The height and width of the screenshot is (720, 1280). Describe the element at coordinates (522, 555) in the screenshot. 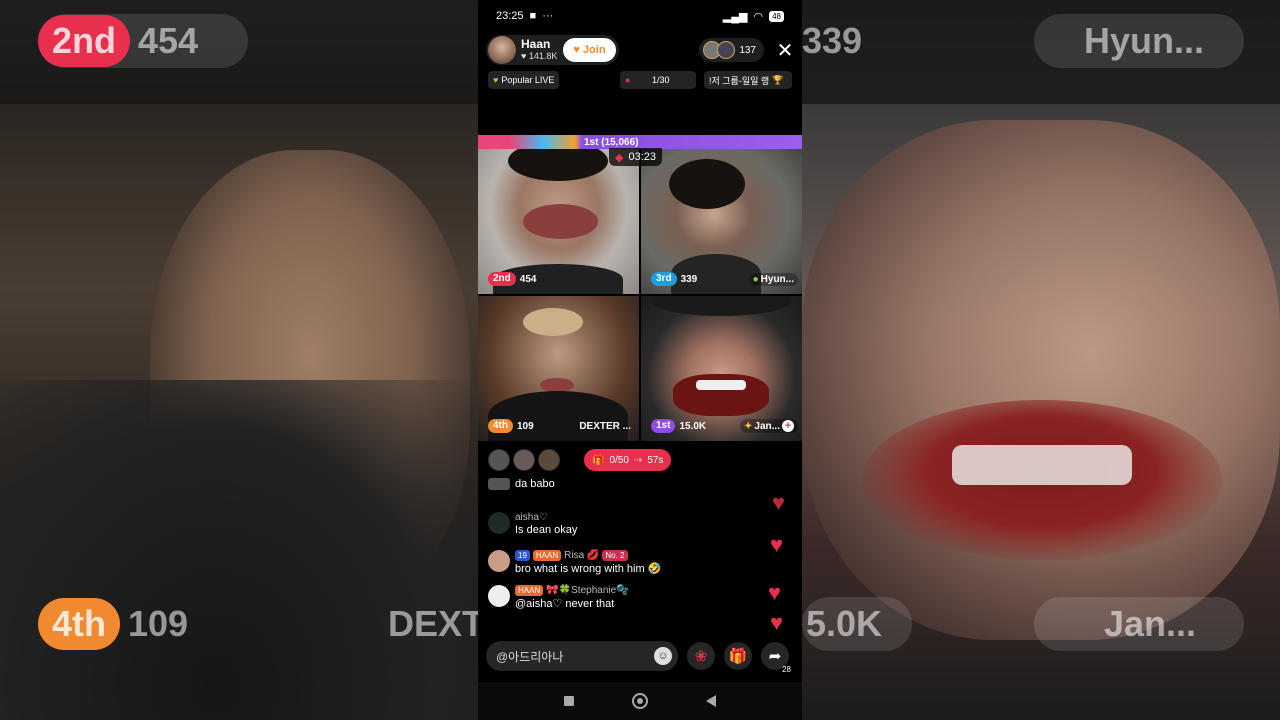

I see `level-badge: 19` at that location.